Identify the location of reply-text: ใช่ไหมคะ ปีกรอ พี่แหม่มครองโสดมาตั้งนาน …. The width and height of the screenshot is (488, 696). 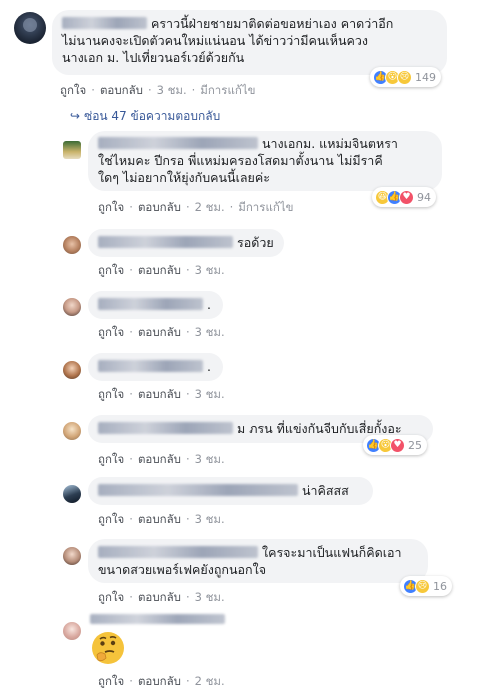
(240, 160).